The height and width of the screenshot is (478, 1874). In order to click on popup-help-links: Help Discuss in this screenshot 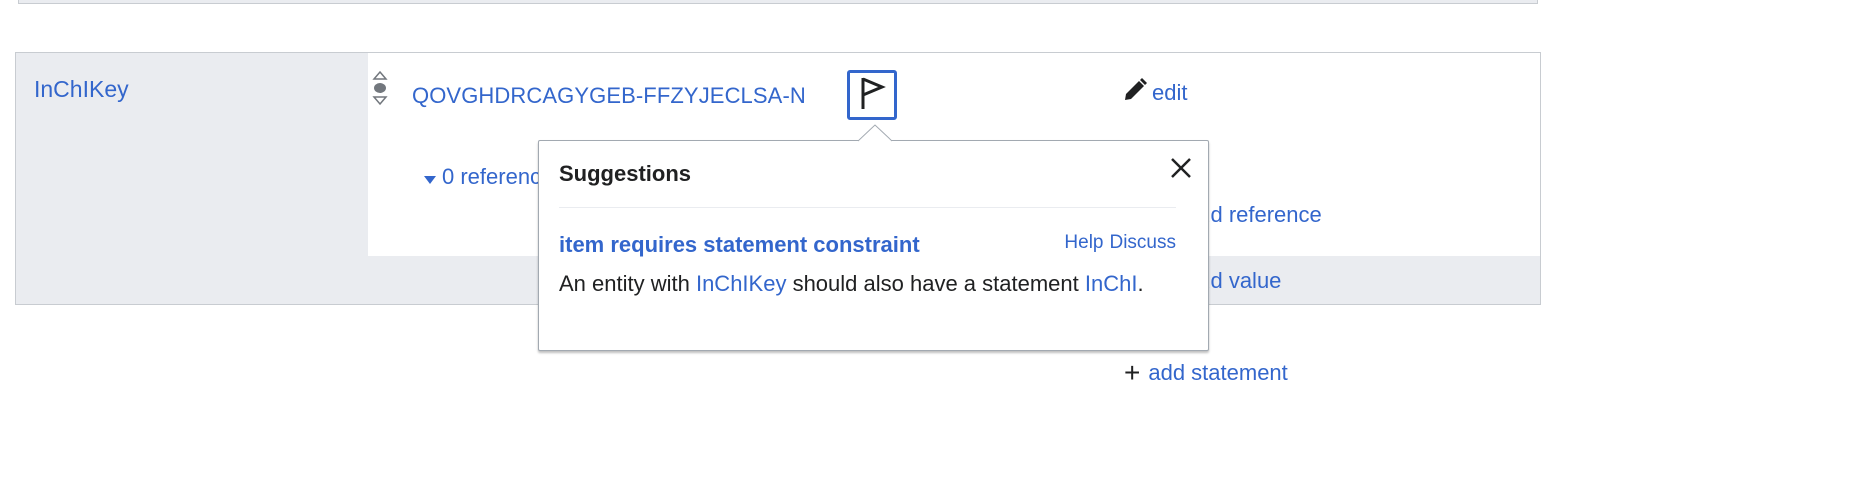, I will do `click(1120, 243)`.